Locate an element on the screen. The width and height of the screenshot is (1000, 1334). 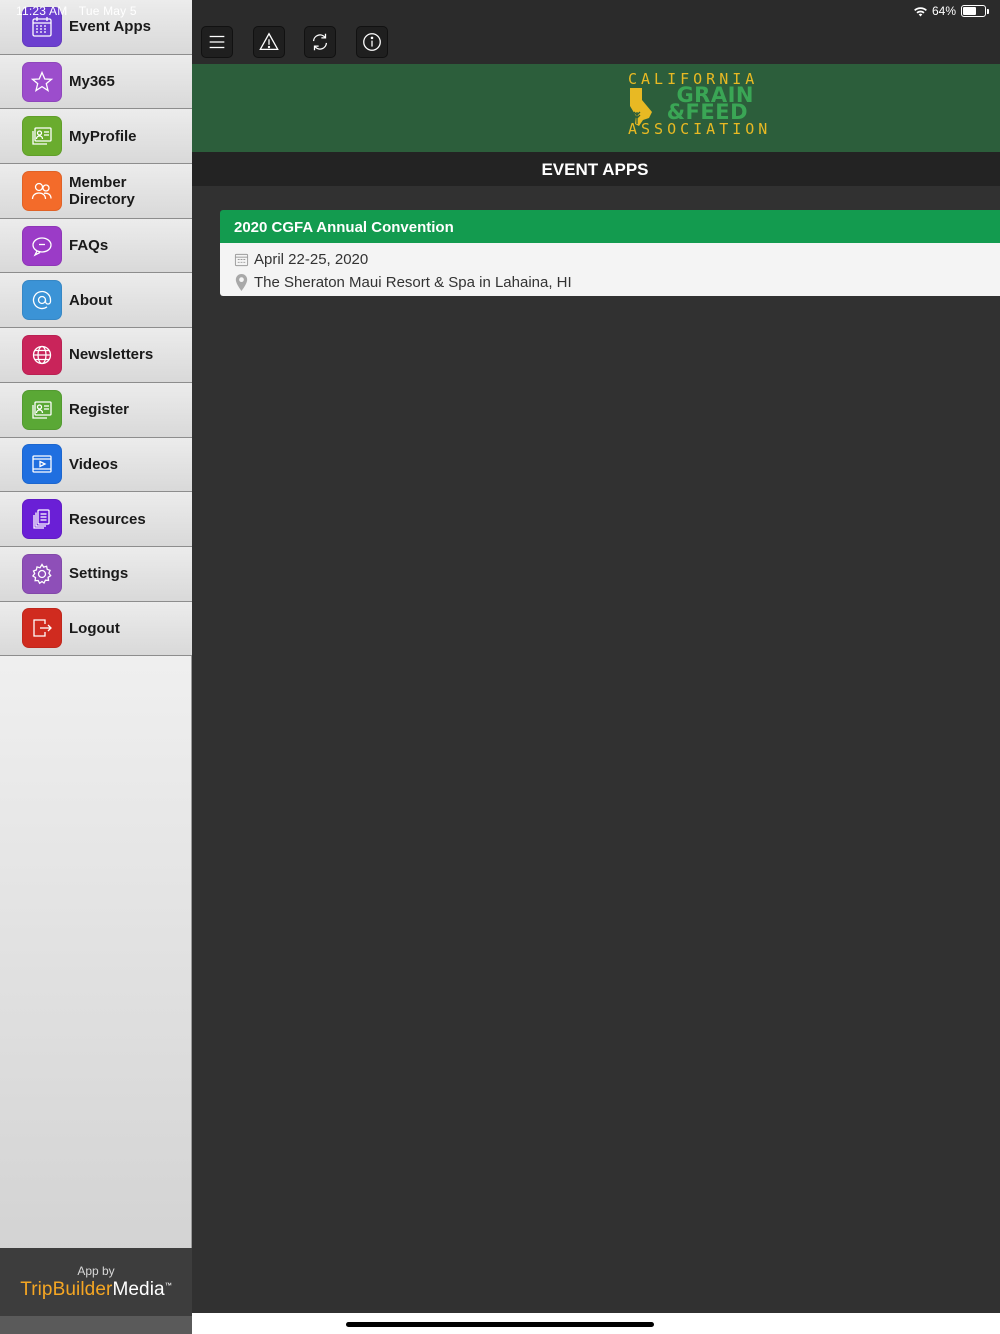
sidebar-item-label: Register is located at coordinates (99, 410).